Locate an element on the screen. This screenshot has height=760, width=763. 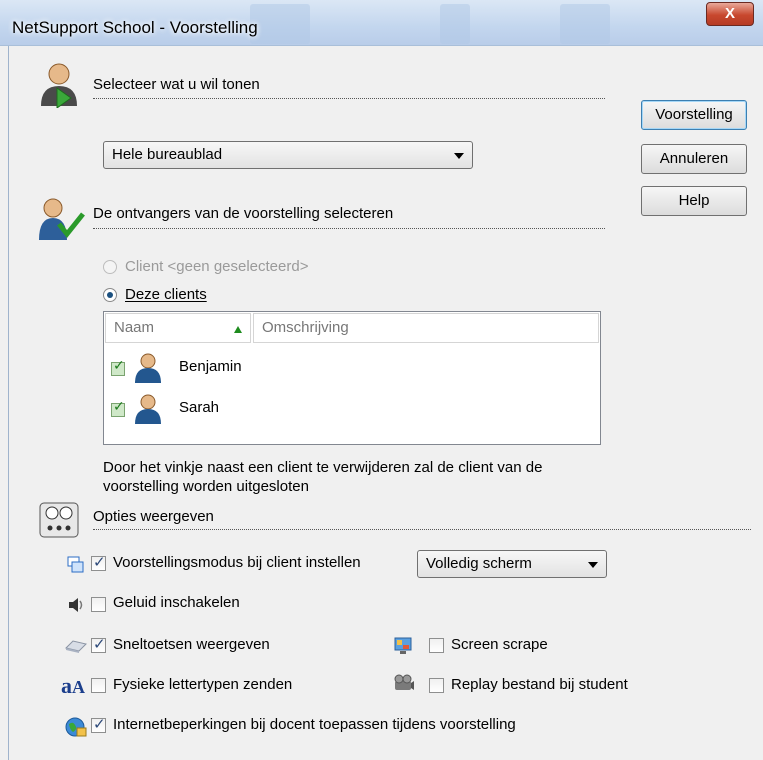
shortcuts-checkbox is located at coordinates (98, 644).